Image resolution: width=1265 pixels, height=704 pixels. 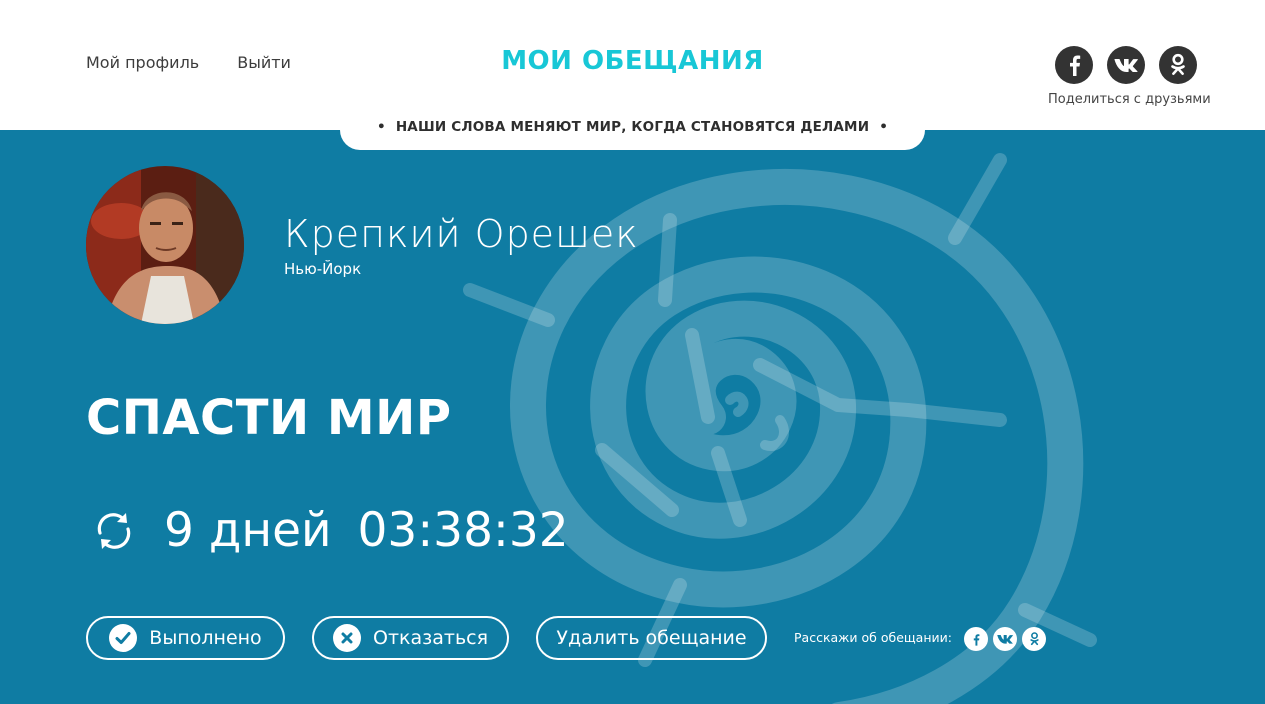 What do you see at coordinates (463, 530) in the screenshot?
I see `timer-time: 03:38:32` at bounding box center [463, 530].